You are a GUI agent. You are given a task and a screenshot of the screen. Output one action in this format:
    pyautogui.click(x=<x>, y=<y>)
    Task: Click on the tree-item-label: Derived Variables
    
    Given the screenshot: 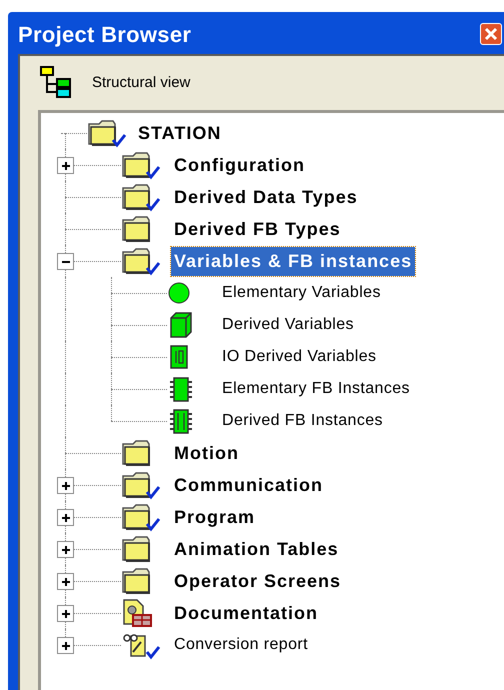 What is the action you would take?
    pyautogui.click(x=288, y=325)
    